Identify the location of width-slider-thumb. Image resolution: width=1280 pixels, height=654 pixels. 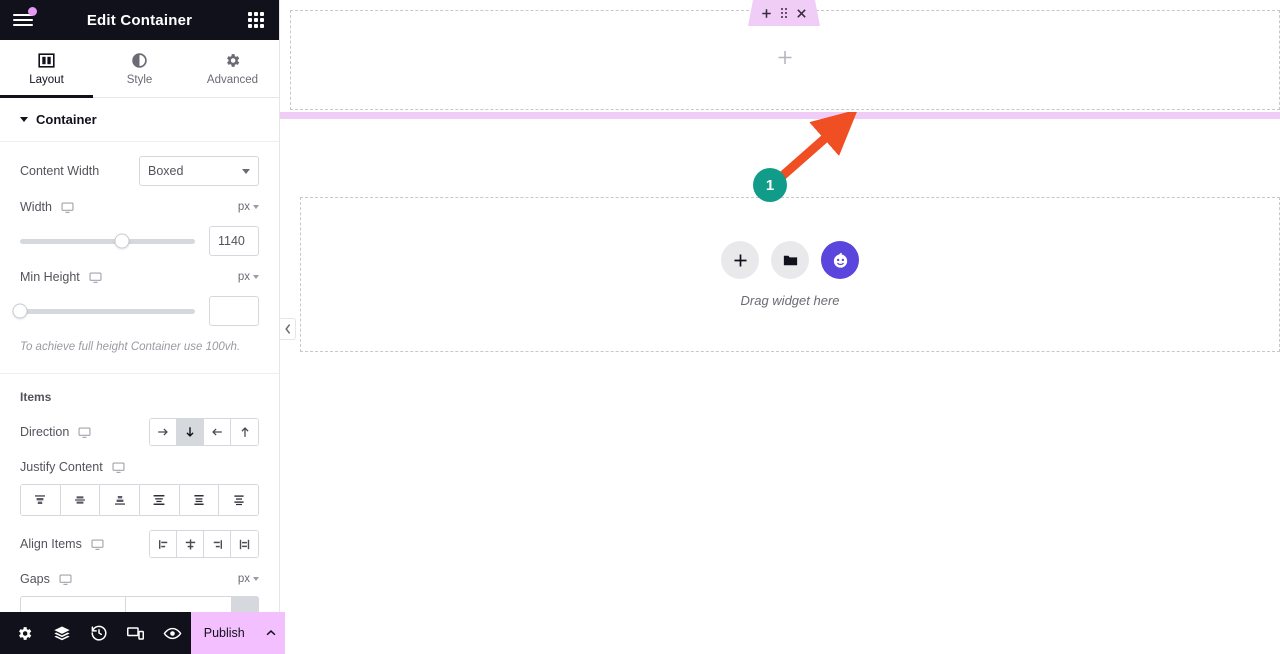
(121, 241).